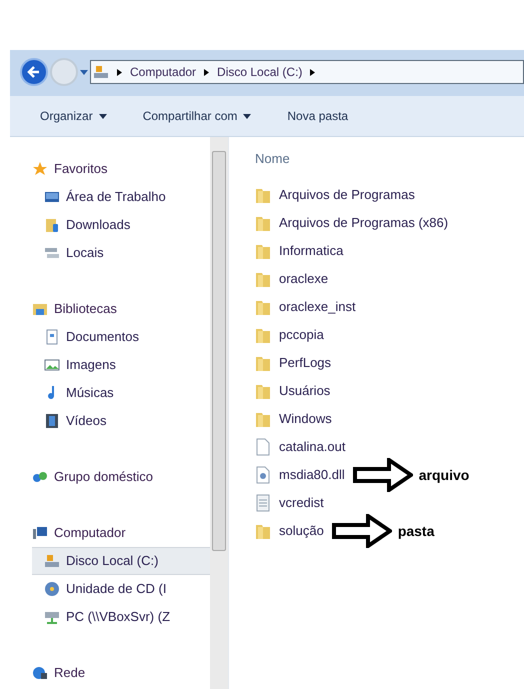 Image resolution: width=524 pixels, height=689 pixels. Describe the element at coordinates (363, 223) in the screenshot. I see `file-name: Arquivos de Programas (x86)` at that location.